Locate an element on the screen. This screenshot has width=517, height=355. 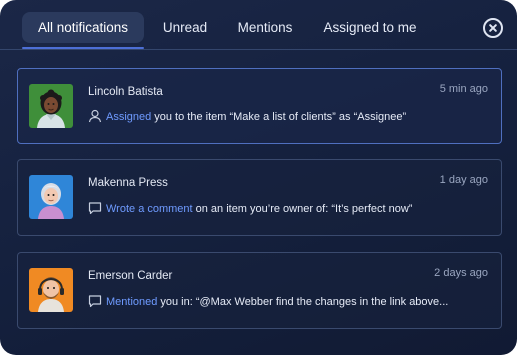
assigned-link: Assigned is located at coordinates (128, 117).